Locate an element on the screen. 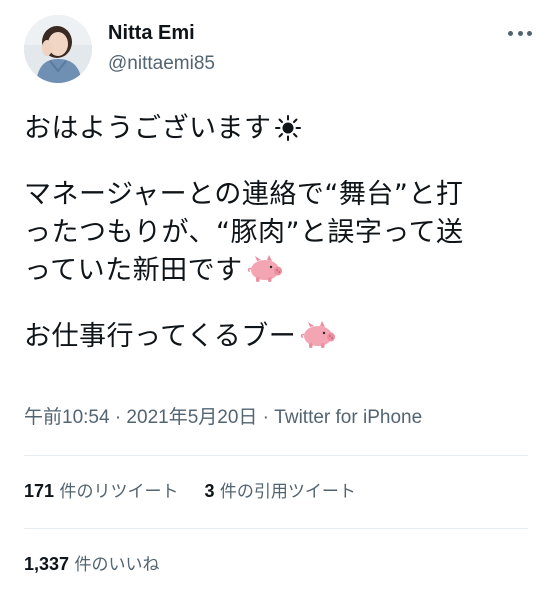 This screenshot has width=550, height=599. quotes-count: 3 is located at coordinates (209, 491).